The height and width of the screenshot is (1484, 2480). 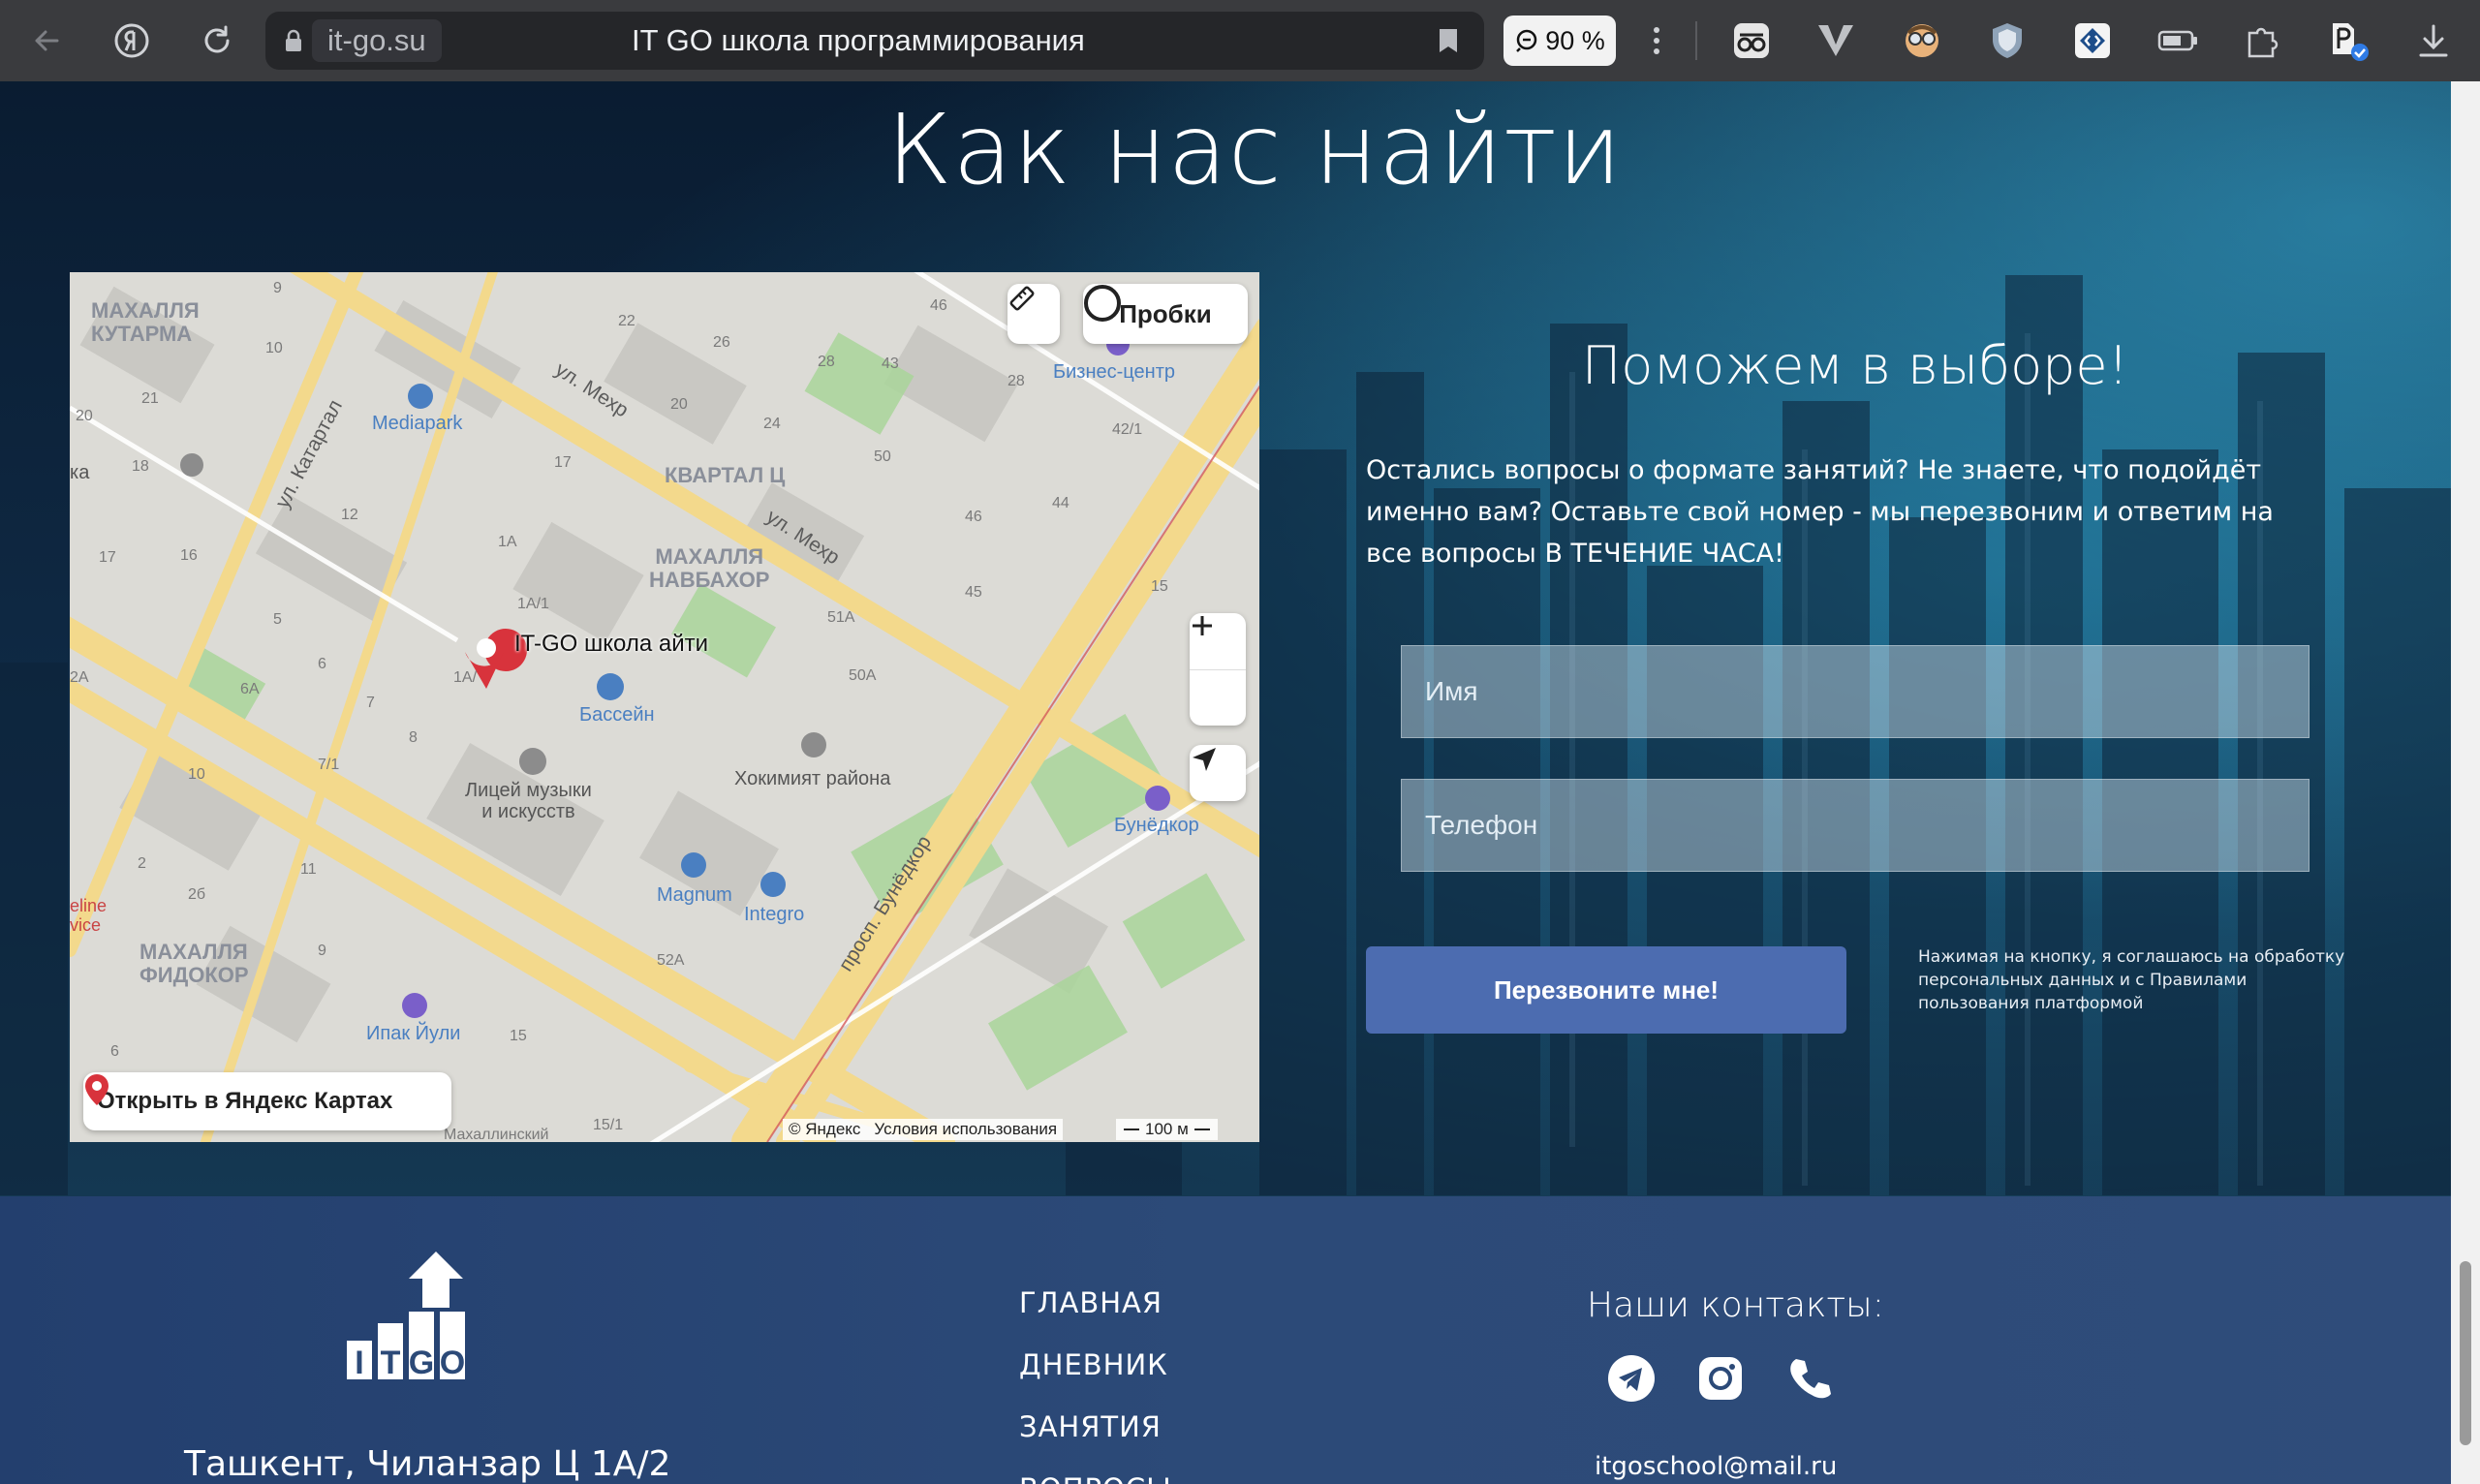 I want to click on map-poi-label: Integro, so click(x=774, y=914).